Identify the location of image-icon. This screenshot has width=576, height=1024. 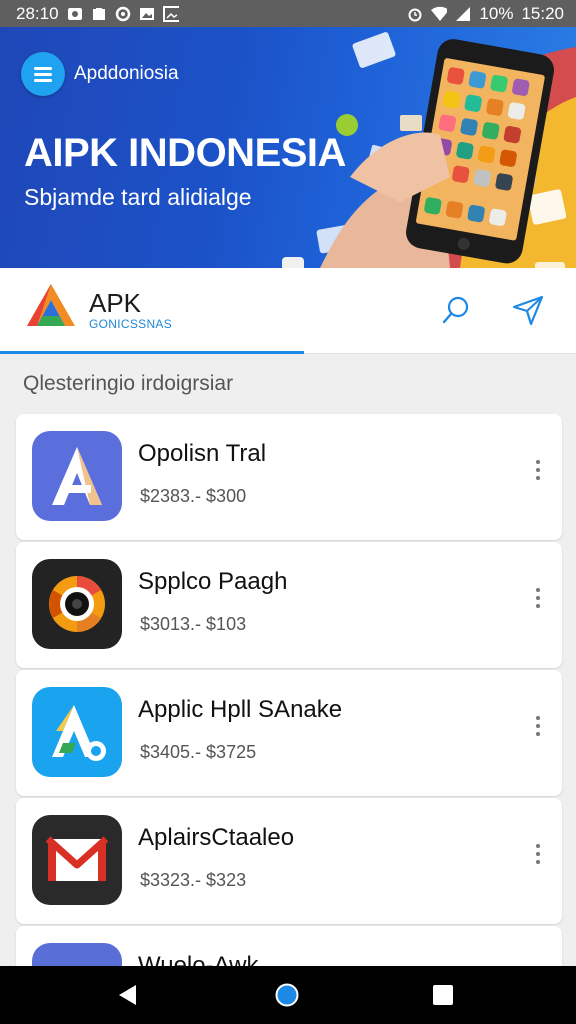
(170, 13).